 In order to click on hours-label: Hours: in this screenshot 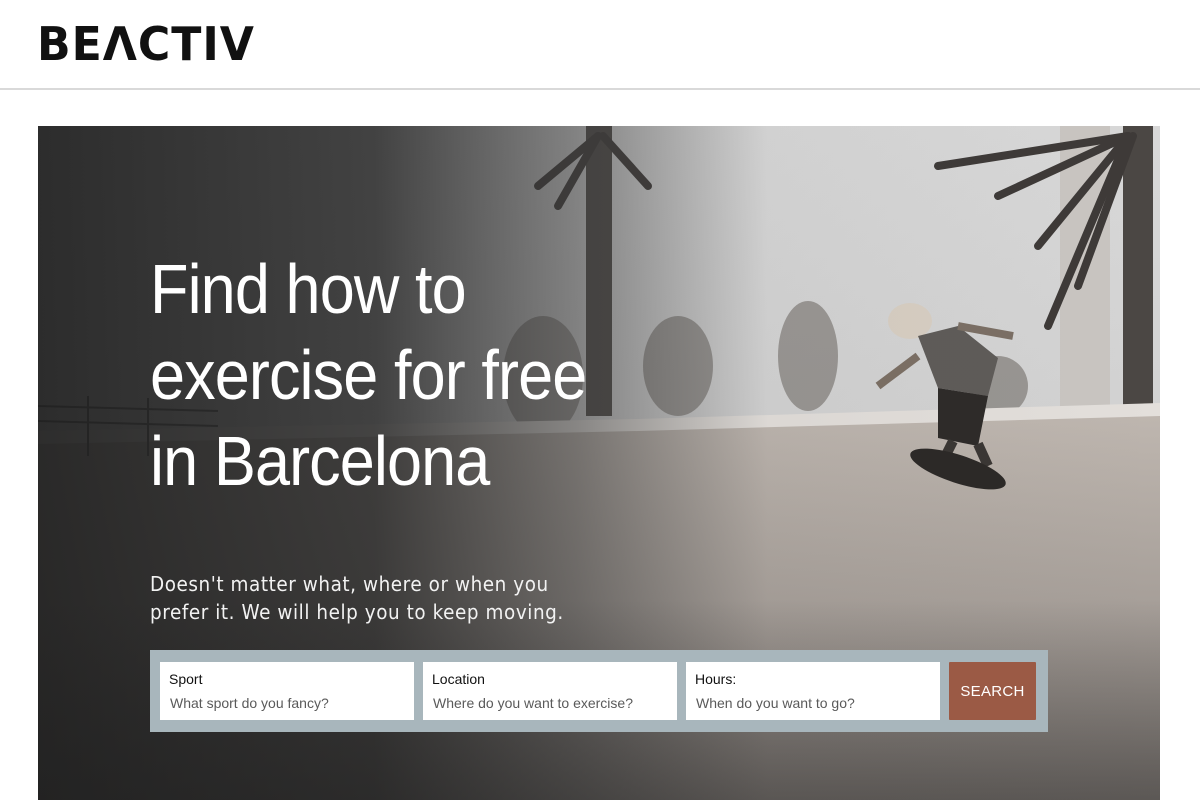, I will do `click(716, 679)`.